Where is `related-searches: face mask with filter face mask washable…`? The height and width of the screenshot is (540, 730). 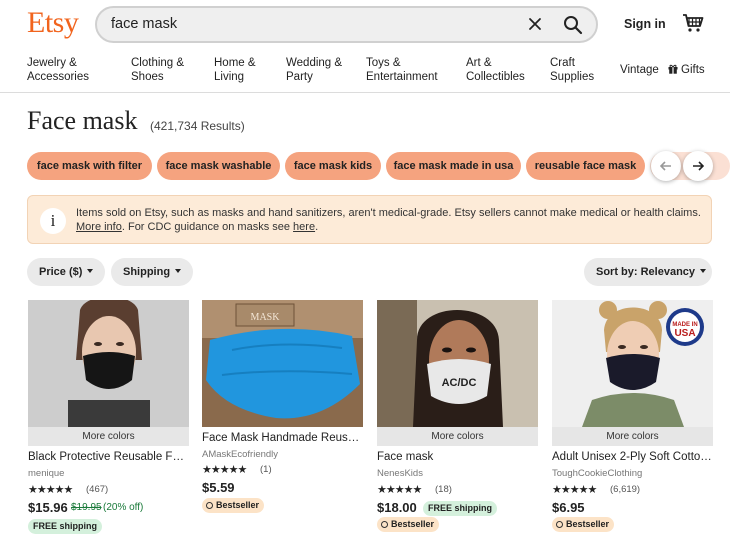 related-searches: face mask with filter face mask washable… is located at coordinates (378, 166).